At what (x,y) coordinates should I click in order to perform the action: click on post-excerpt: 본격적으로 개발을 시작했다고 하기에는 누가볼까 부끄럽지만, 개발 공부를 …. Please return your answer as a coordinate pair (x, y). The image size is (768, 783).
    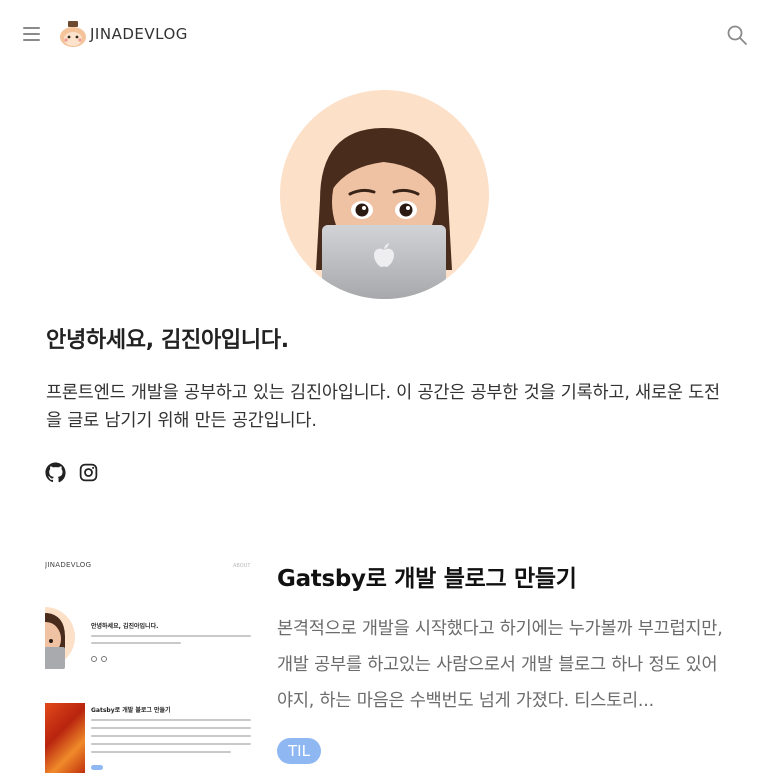
    Looking at the image, I should click on (500, 665).